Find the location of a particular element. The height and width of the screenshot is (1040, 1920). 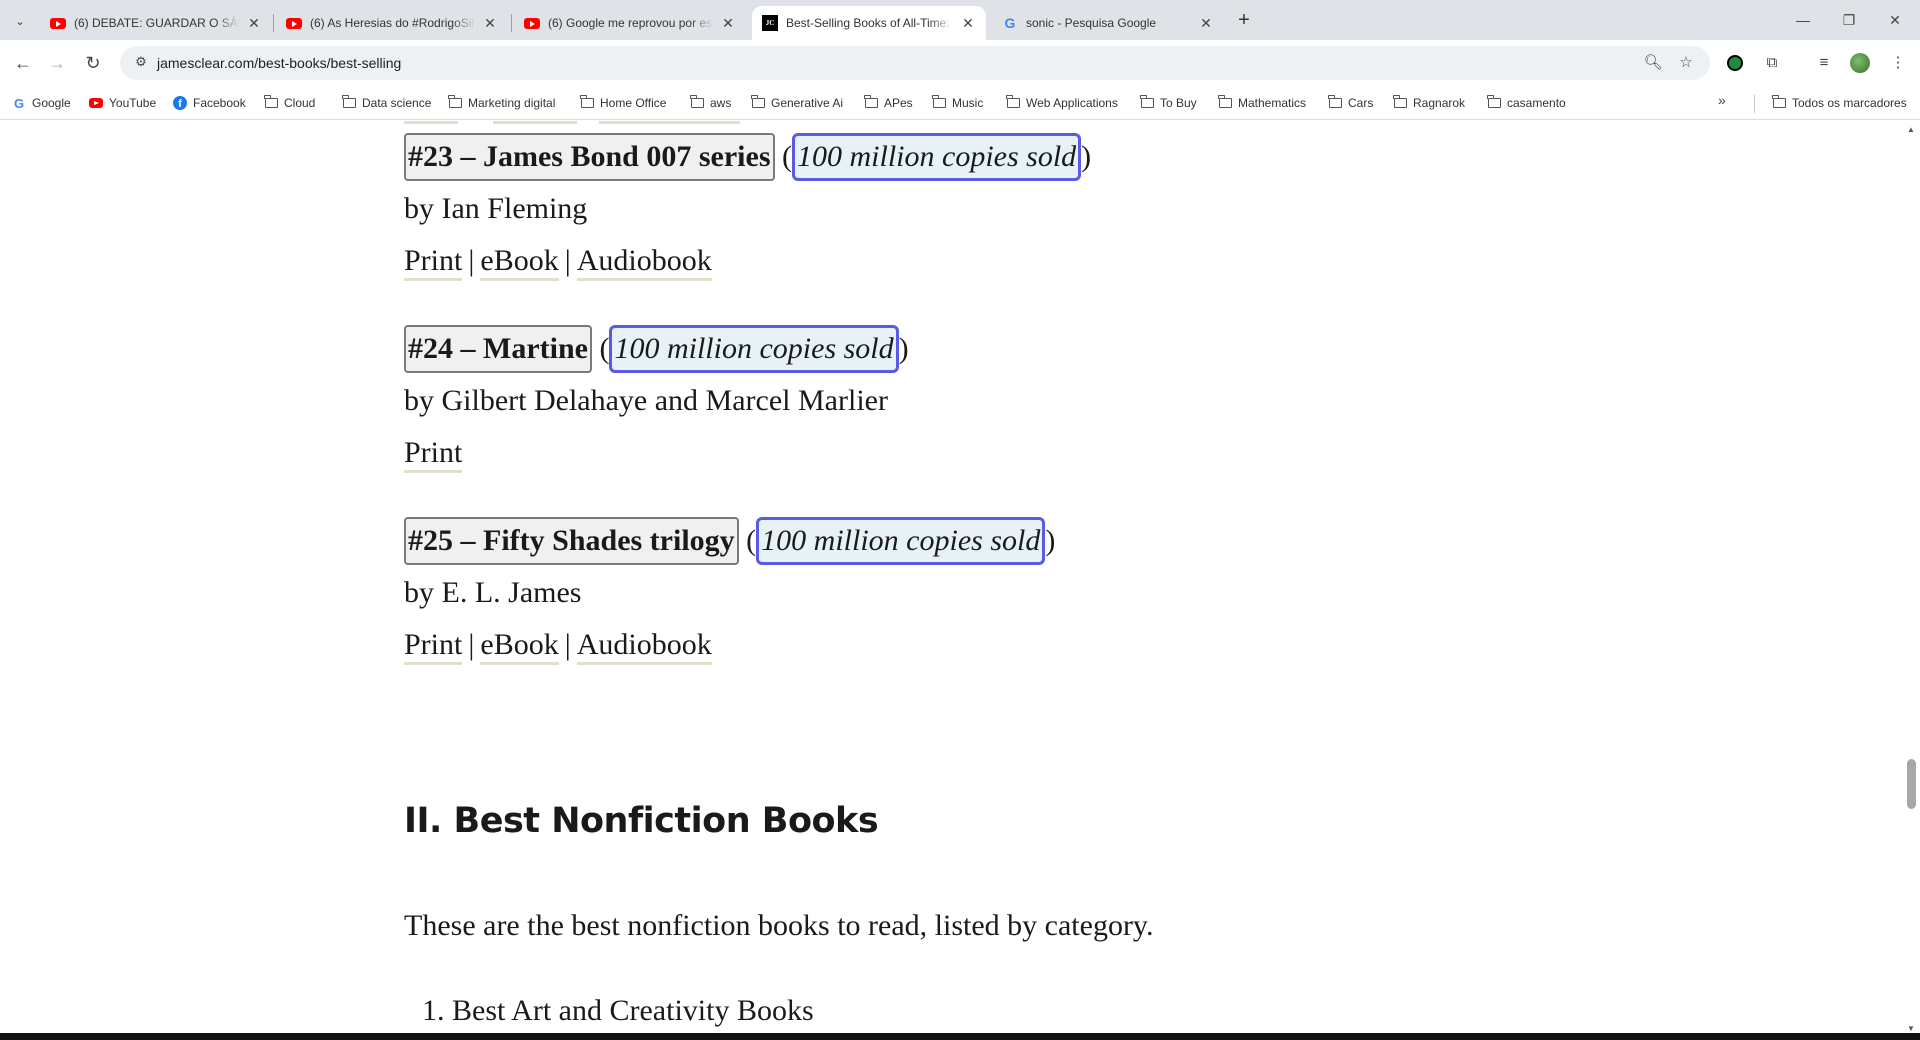

tab-title: sonic - Pesquisa Google is located at coordinates (1091, 23).